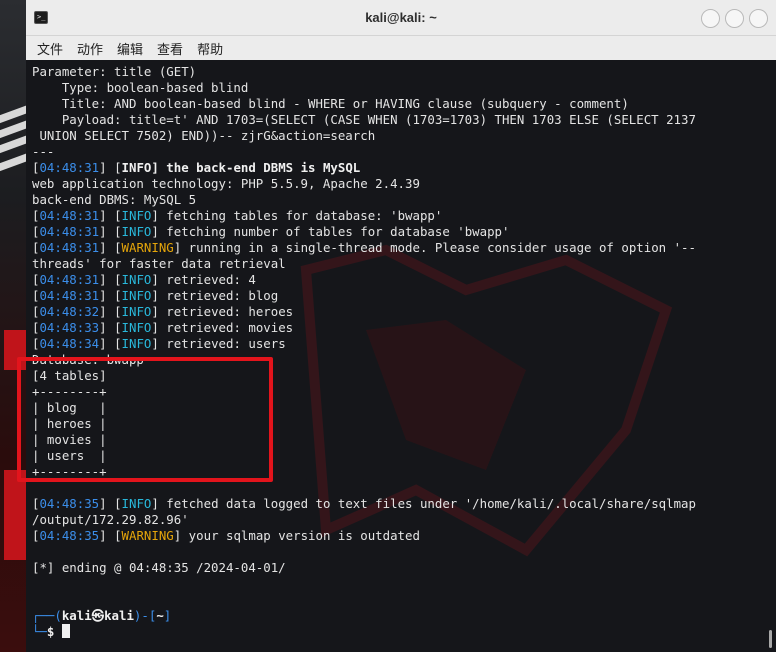 This screenshot has height=652, width=776. I want to click on terminal-line: Type: boolean-based blind, so click(397, 88).